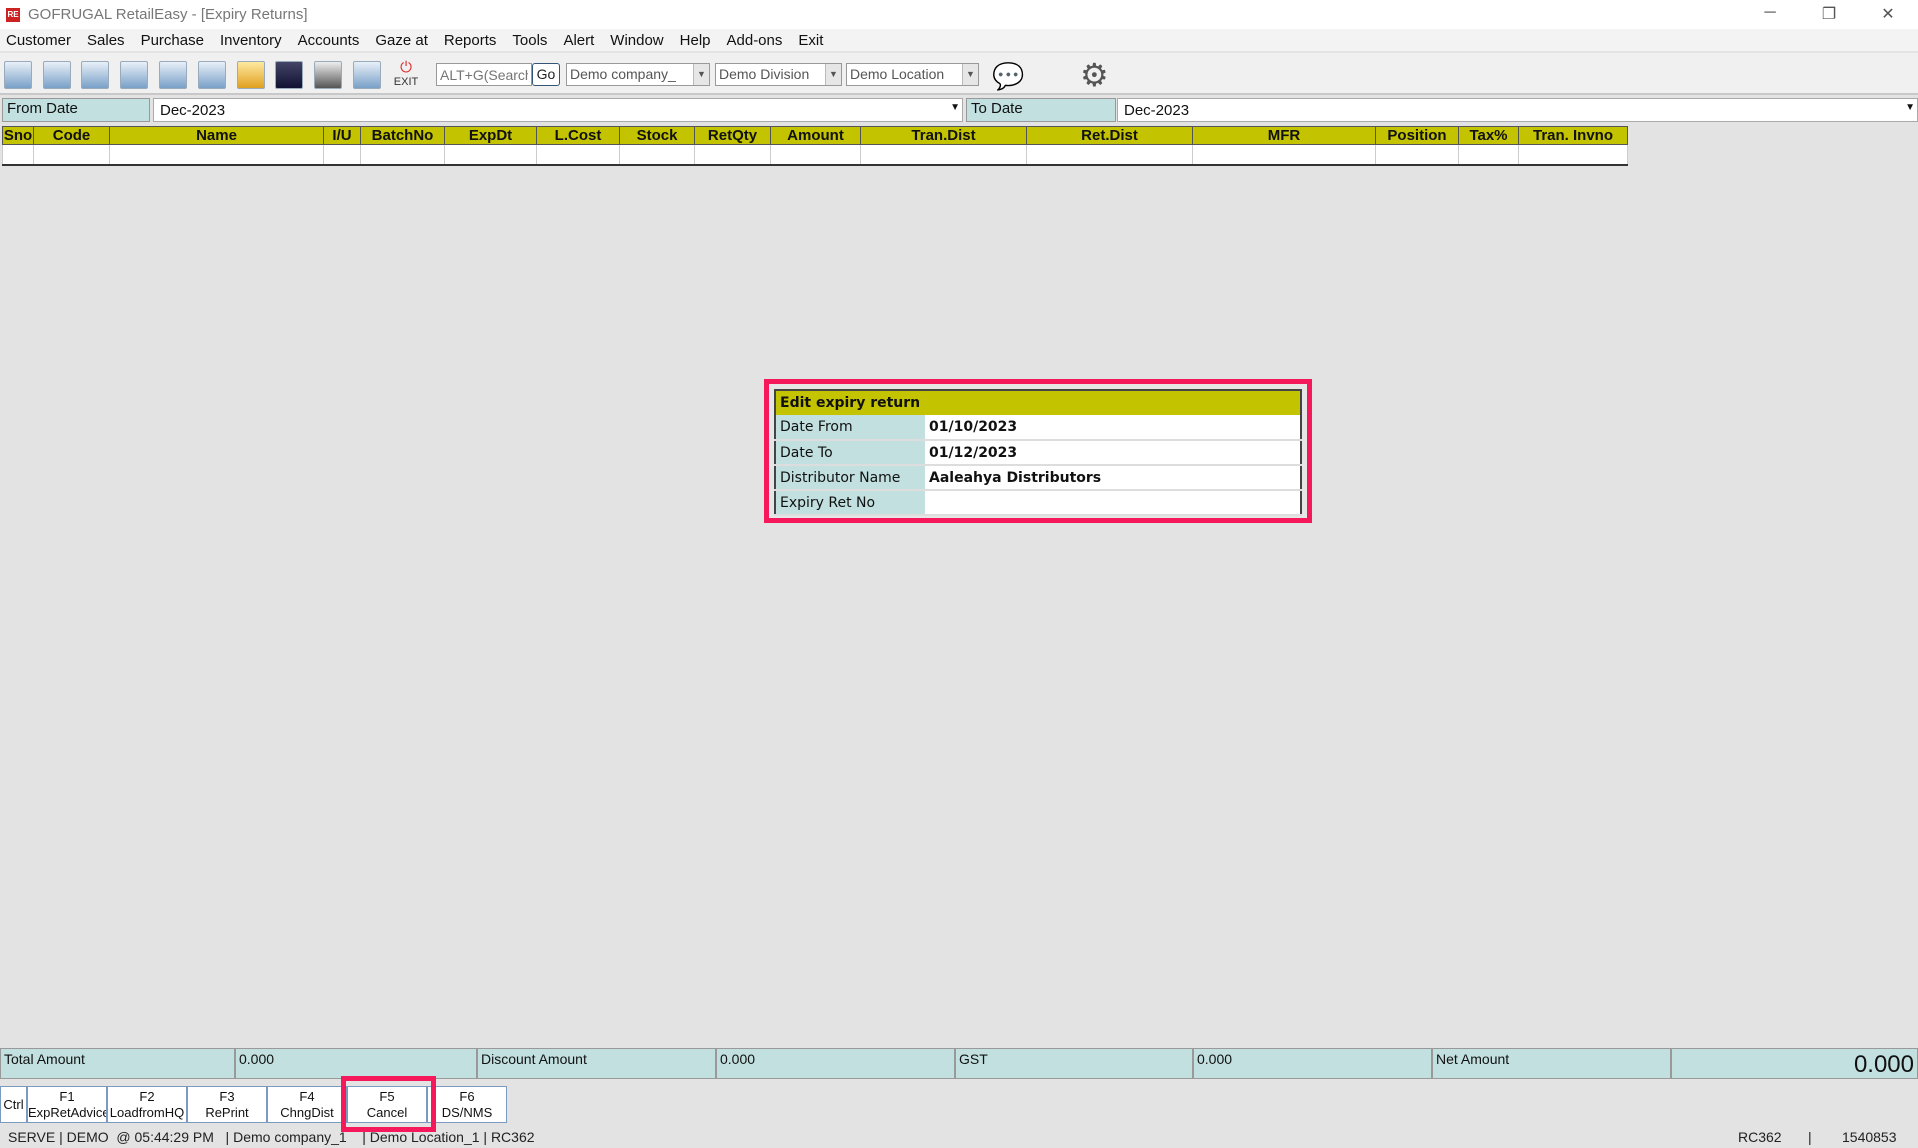  I want to click on exit-button: ⏻ EXIT, so click(406, 73).